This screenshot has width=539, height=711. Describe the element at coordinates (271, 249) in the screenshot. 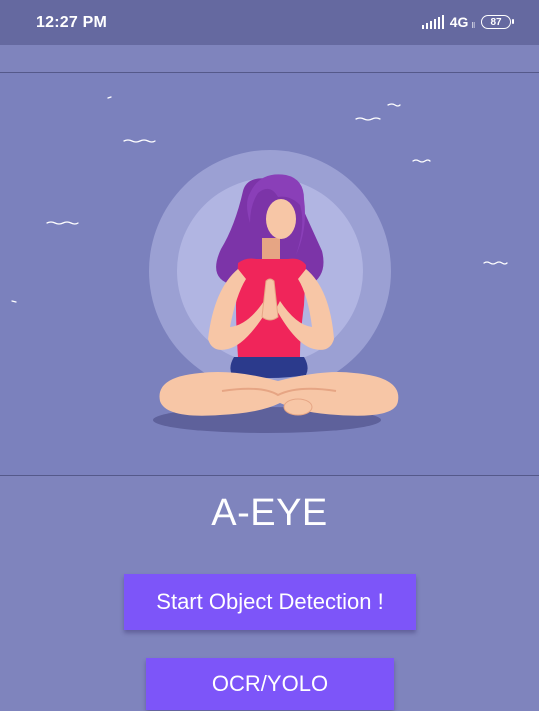

I see `neck` at that location.